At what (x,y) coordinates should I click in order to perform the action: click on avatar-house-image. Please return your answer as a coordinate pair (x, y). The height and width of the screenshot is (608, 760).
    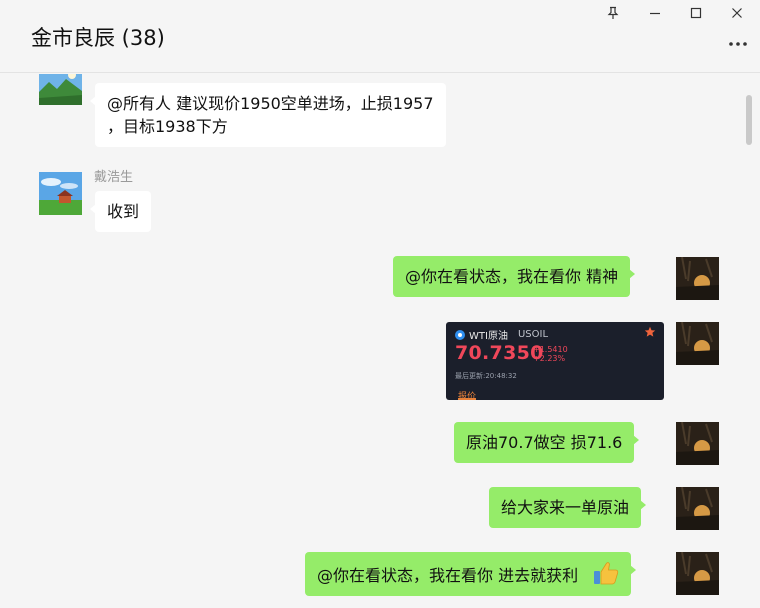
    Looking at the image, I should click on (60, 193).